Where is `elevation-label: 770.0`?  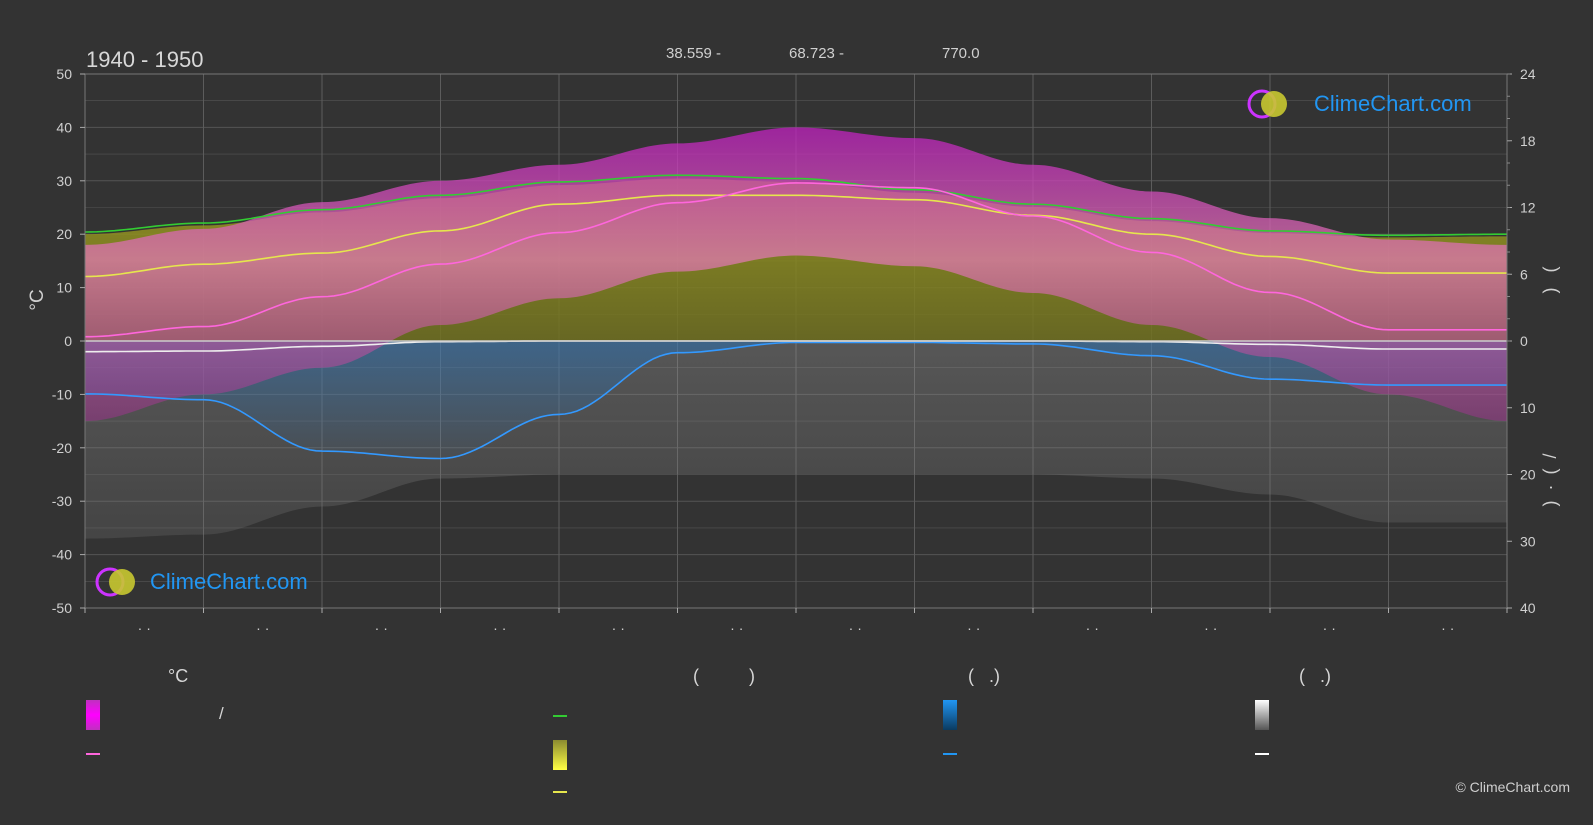
elevation-label: 770.0 is located at coordinates (961, 53).